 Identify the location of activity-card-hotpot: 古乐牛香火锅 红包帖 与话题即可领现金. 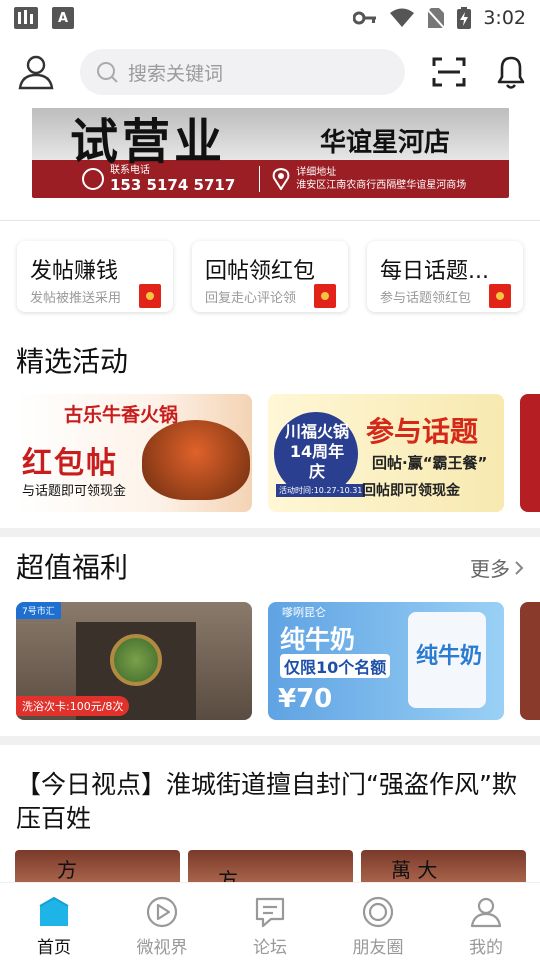
(134, 453).